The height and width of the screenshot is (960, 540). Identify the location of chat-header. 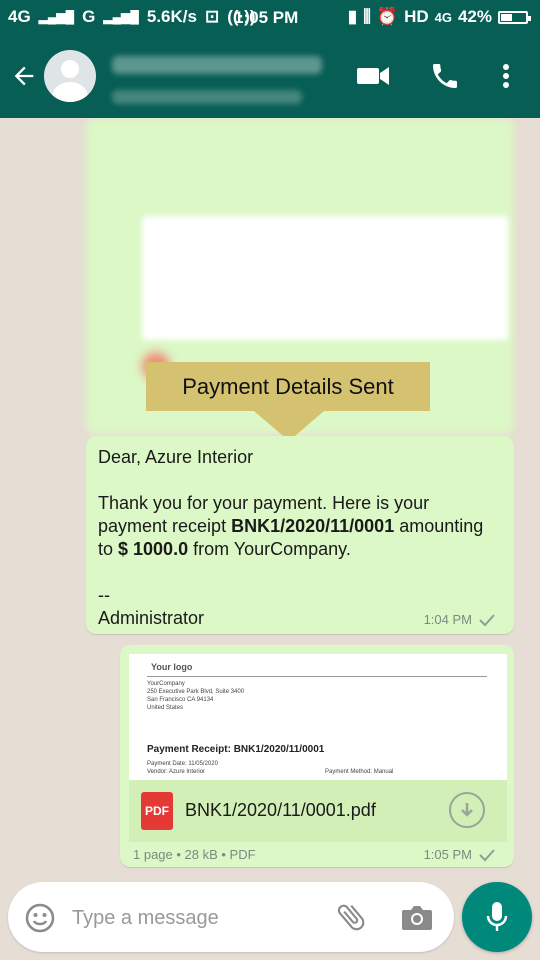
(270, 76).